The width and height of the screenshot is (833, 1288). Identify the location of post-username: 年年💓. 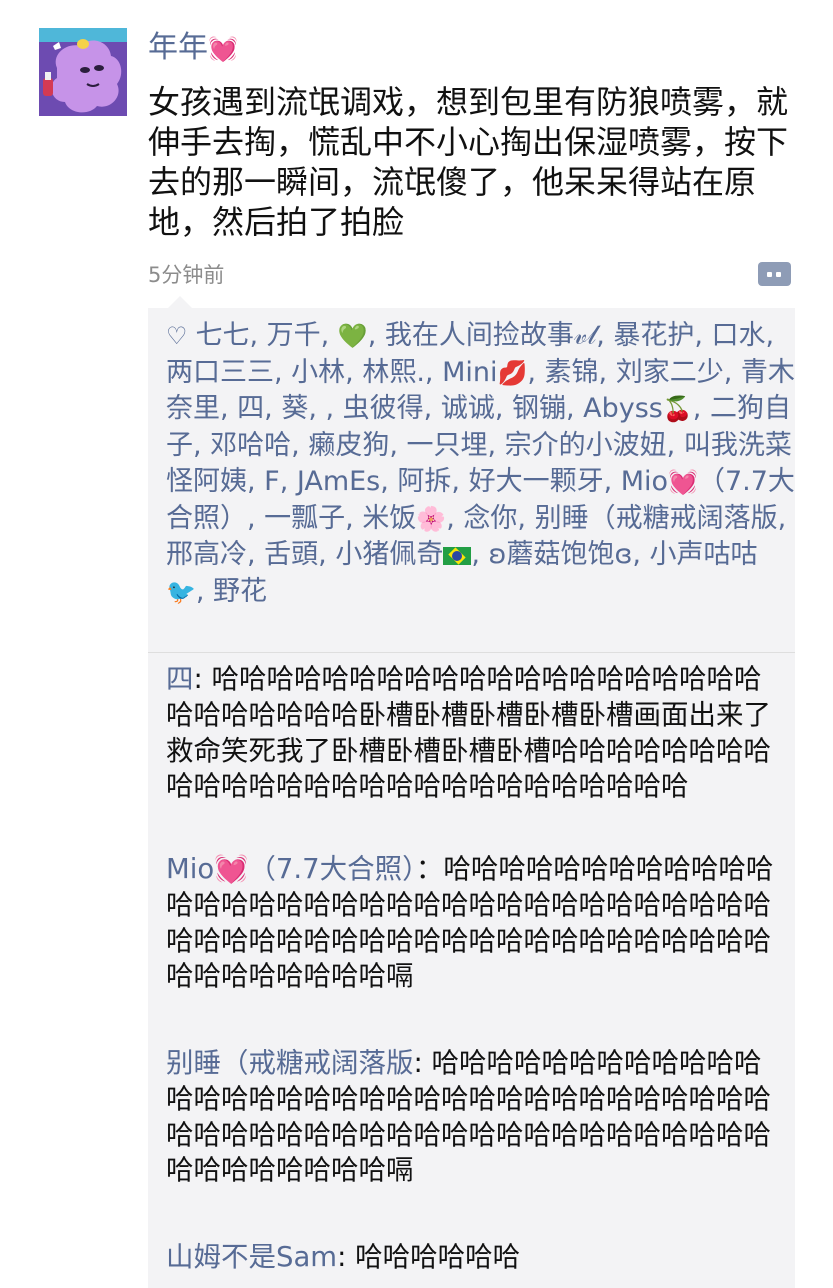
(193, 48).